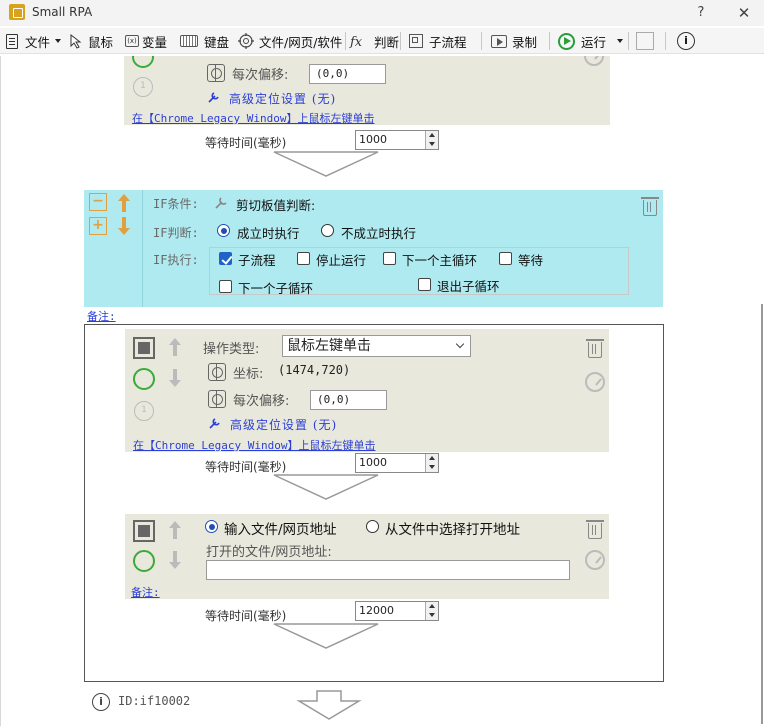  What do you see at coordinates (101, 316) in the screenshot?
I see `if-note-link: 备注:` at bounding box center [101, 316].